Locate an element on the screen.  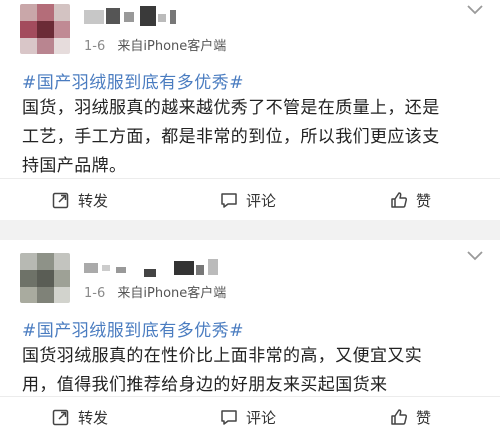
post-meta: 1-6 来自iPhone客户端 is located at coordinates (155, 291).